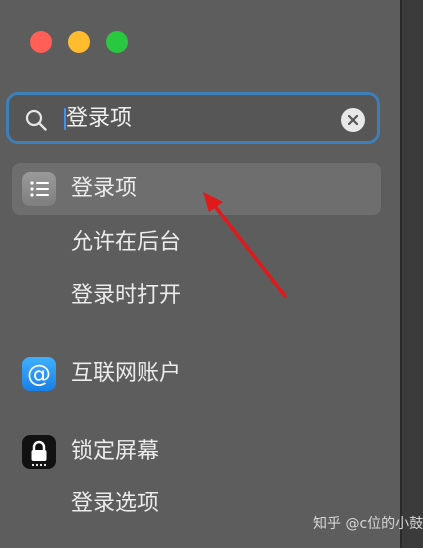  I want to click on sidebar-item-label: 互联网账户, so click(126, 373).